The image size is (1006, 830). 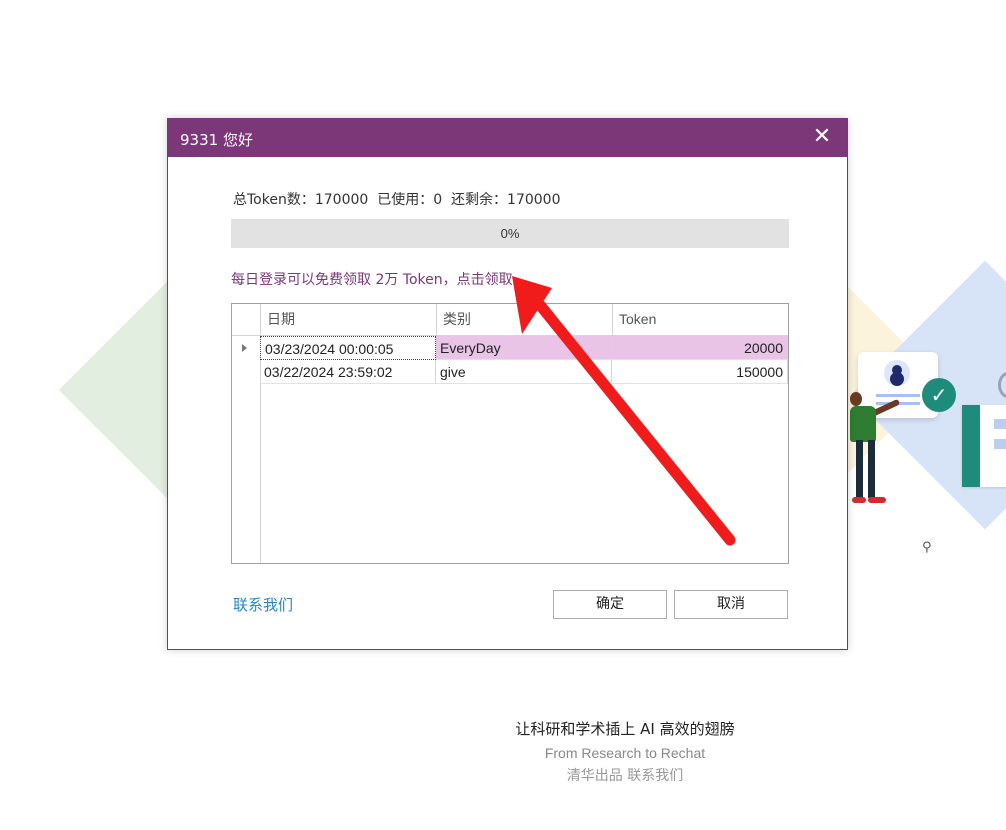 What do you see at coordinates (244, 348) in the screenshot?
I see `triangle-right-icon` at bounding box center [244, 348].